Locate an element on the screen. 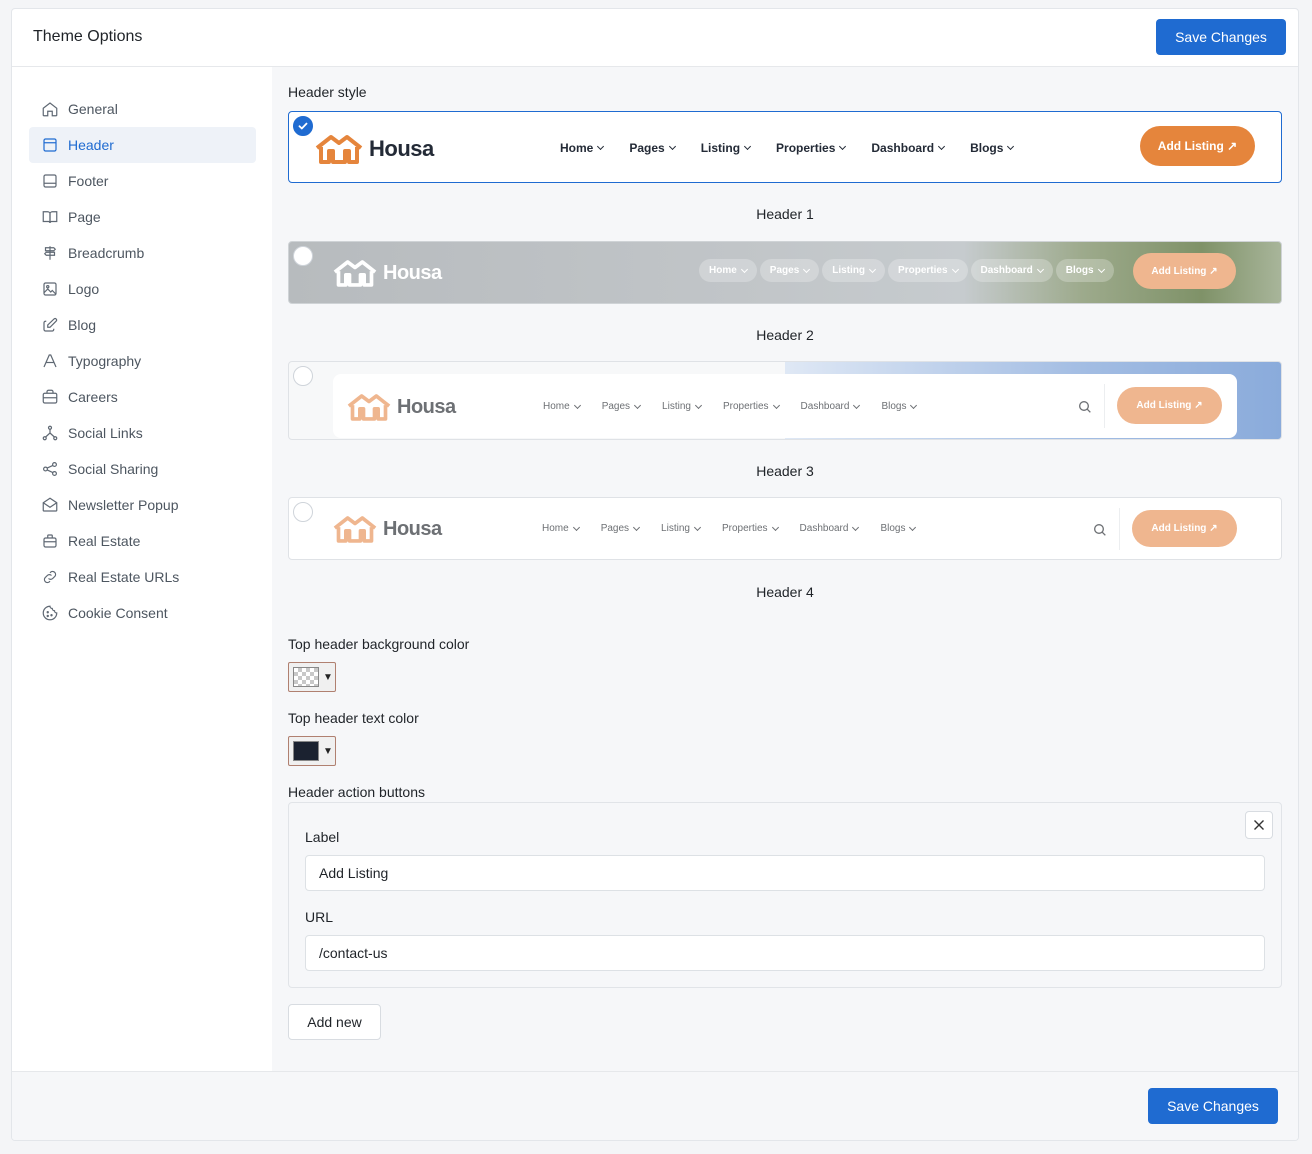 This screenshot has width=1312, height=1154. menu-item-properties: Properties is located at coordinates (750, 528).